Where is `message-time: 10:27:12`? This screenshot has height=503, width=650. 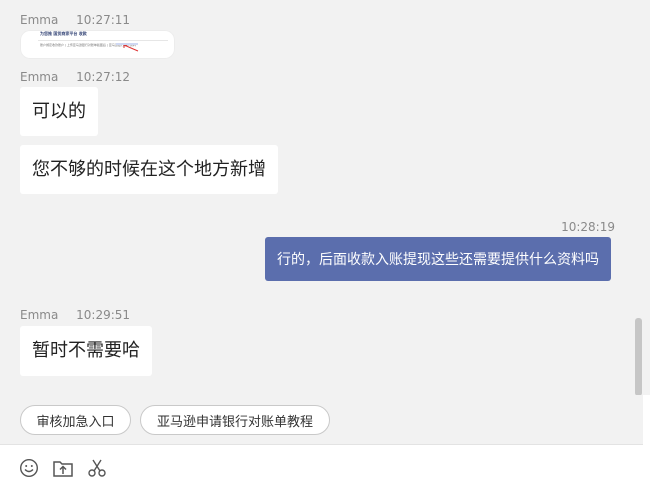
message-time: 10:27:12 is located at coordinates (103, 77).